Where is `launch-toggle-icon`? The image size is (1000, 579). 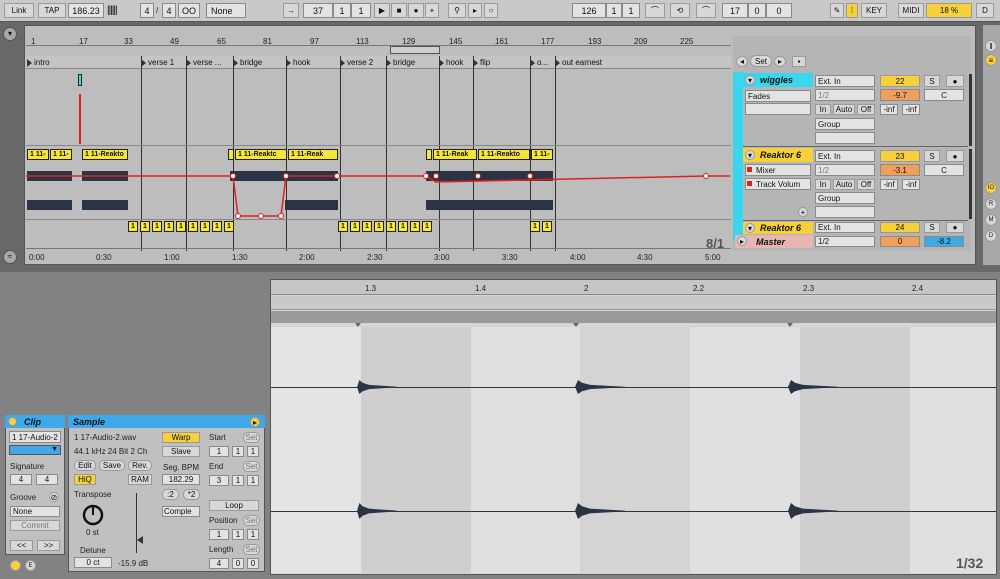 launch-toggle-icon is located at coordinates (15, 565).